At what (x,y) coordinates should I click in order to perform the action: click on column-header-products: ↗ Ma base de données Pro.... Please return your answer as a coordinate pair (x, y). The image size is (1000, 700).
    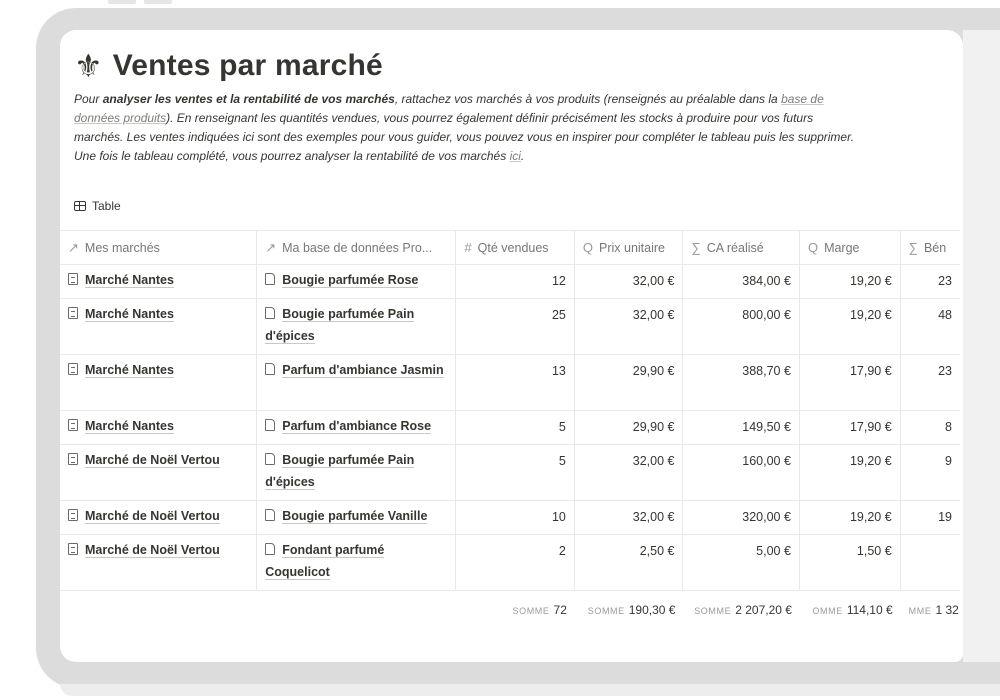
    Looking at the image, I should click on (357, 247).